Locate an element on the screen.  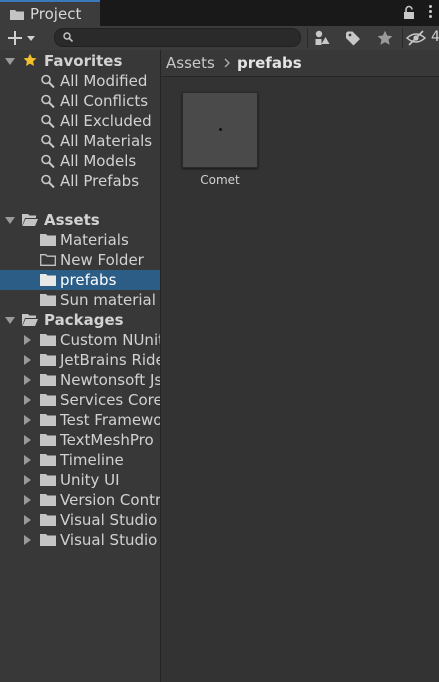
tree-label: Custom NUnit is located at coordinates (110, 340).